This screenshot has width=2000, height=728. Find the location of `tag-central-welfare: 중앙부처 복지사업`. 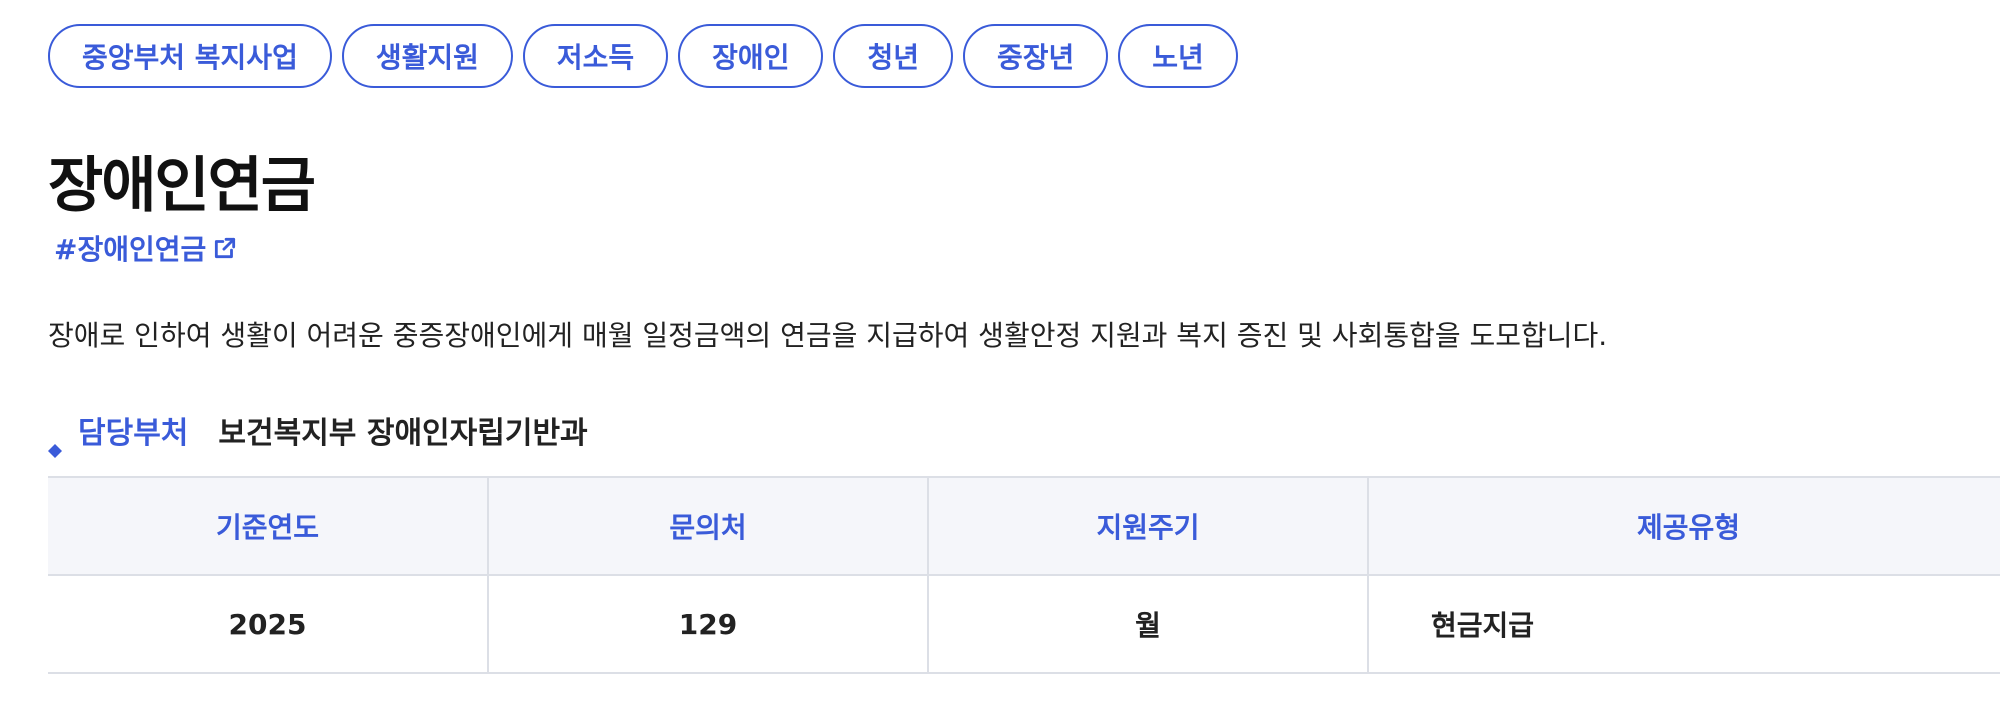

tag-central-welfare: 중앙부처 복지사업 is located at coordinates (190, 56).